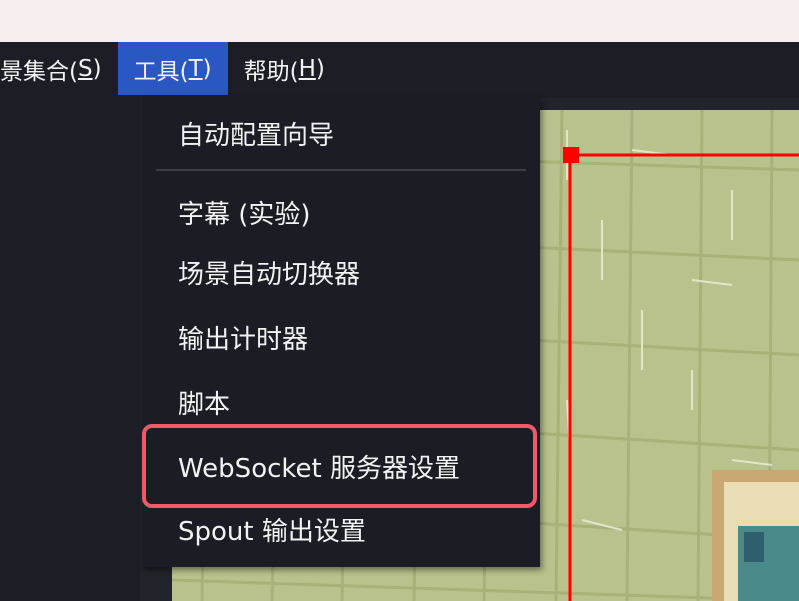 The height and width of the screenshot is (601, 799). Describe the element at coordinates (341, 212) in the screenshot. I see `menu-item-captions: 字幕 (实验)` at that location.